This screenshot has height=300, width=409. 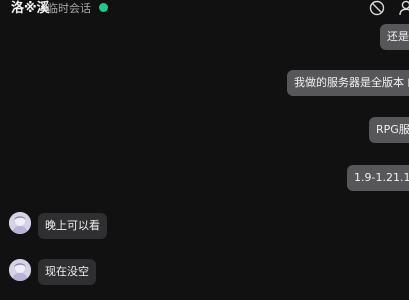 I want to click on message-text: 我做的服务器是全版本 的, so click(x=351, y=82).